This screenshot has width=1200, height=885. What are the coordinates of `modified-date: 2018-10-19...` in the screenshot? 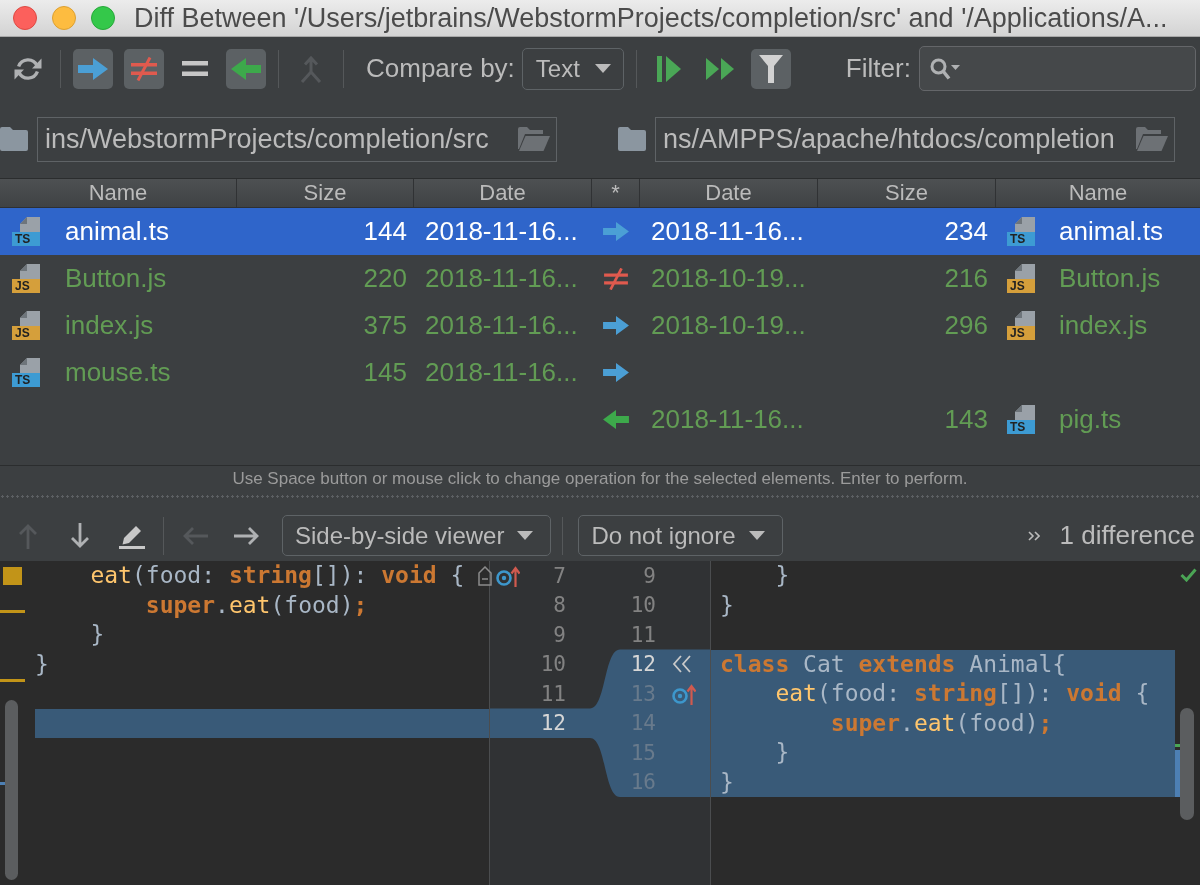 It's located at (728, 278).